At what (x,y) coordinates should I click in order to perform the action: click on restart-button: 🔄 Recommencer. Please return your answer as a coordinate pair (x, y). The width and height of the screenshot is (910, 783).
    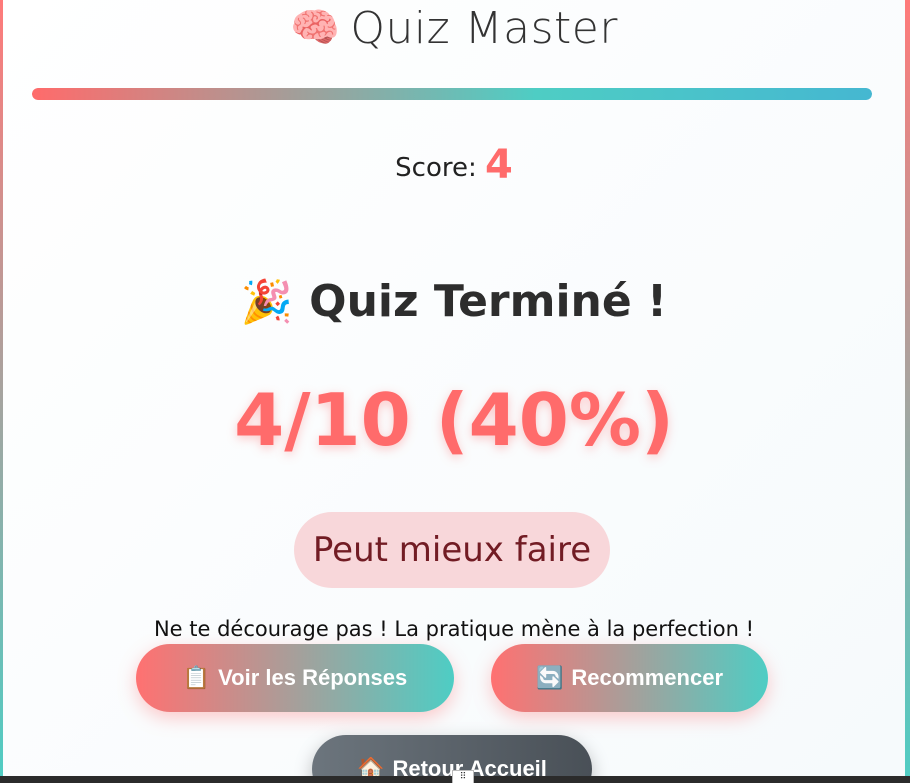
    Looking at the image, I should click on (629, 678).